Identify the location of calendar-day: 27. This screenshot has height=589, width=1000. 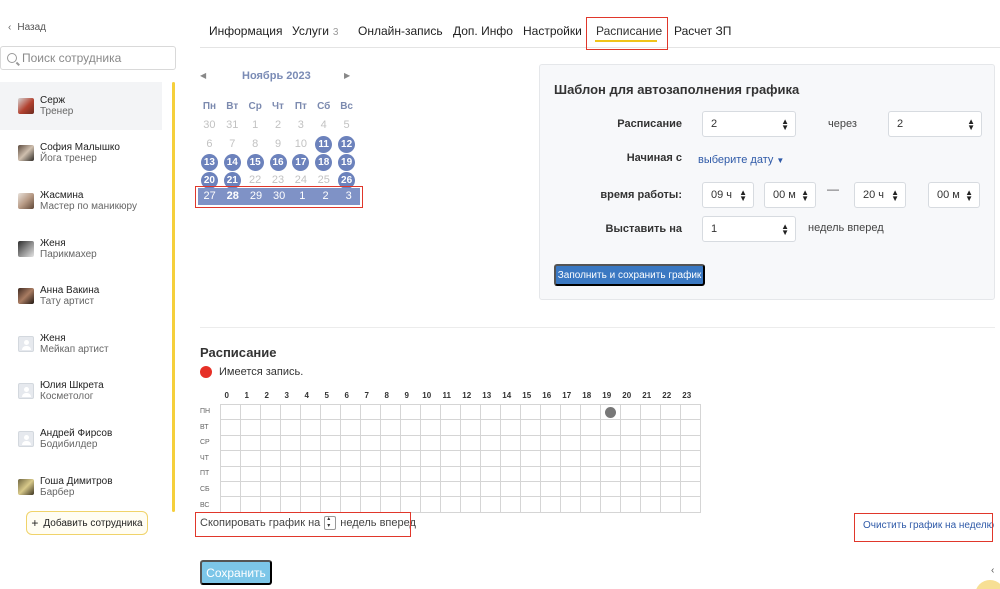
(209, 196).